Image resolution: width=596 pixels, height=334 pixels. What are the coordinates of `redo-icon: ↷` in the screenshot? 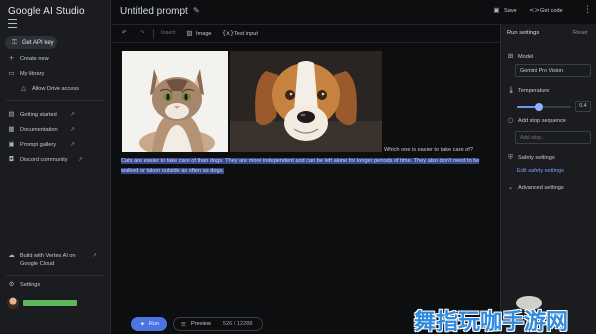 It's located at (142, 33).